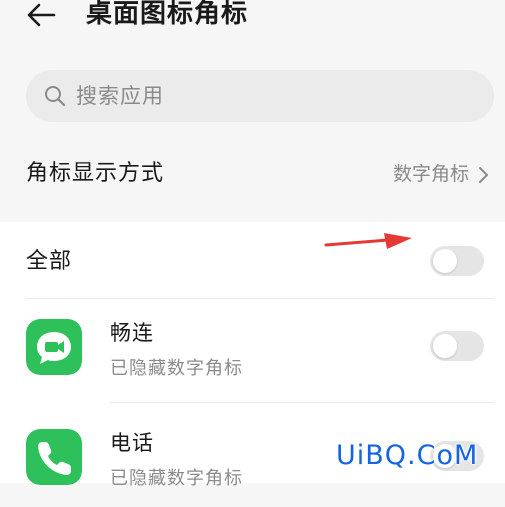  I want to click on badge-mode-value: 数字角标, so click(430, 174).